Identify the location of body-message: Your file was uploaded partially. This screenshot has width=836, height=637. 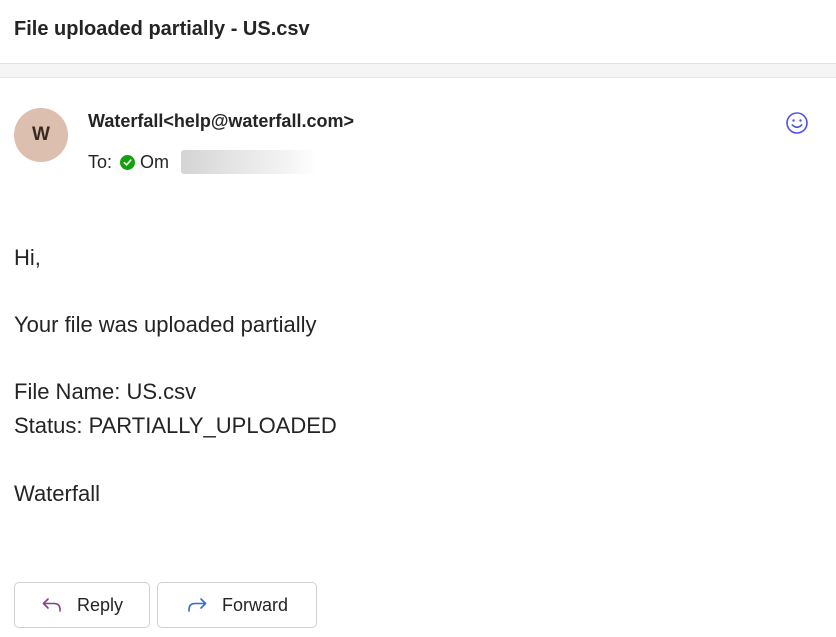
(165, 324).